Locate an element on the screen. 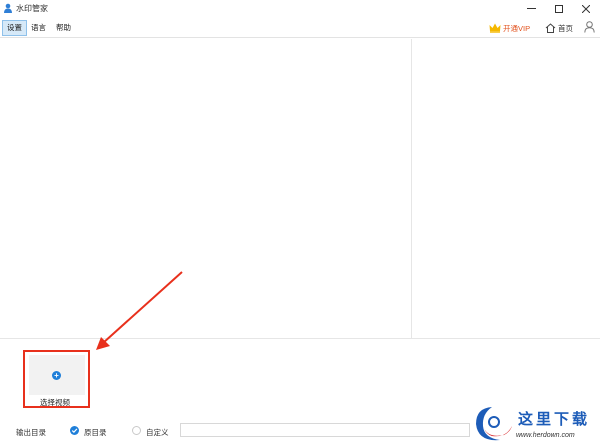 Image resolution: width=600 pixels, height=448 pixels. menu-settings: 设置 is located at coordinates (14, 28).